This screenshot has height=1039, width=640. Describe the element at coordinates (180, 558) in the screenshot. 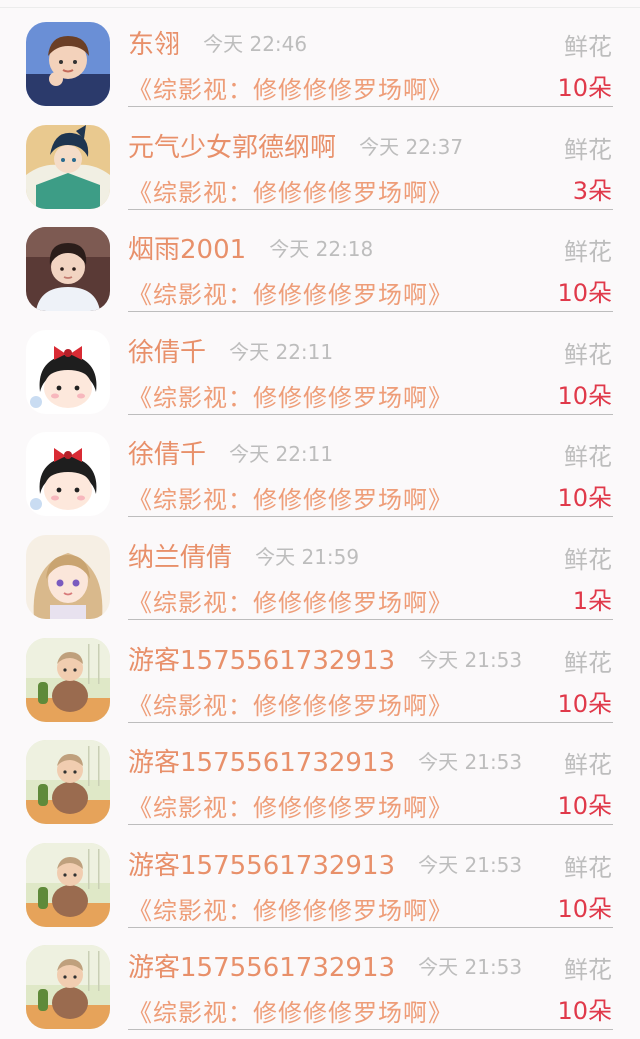

I see `user-name: 纳兰倩倩` at that location.